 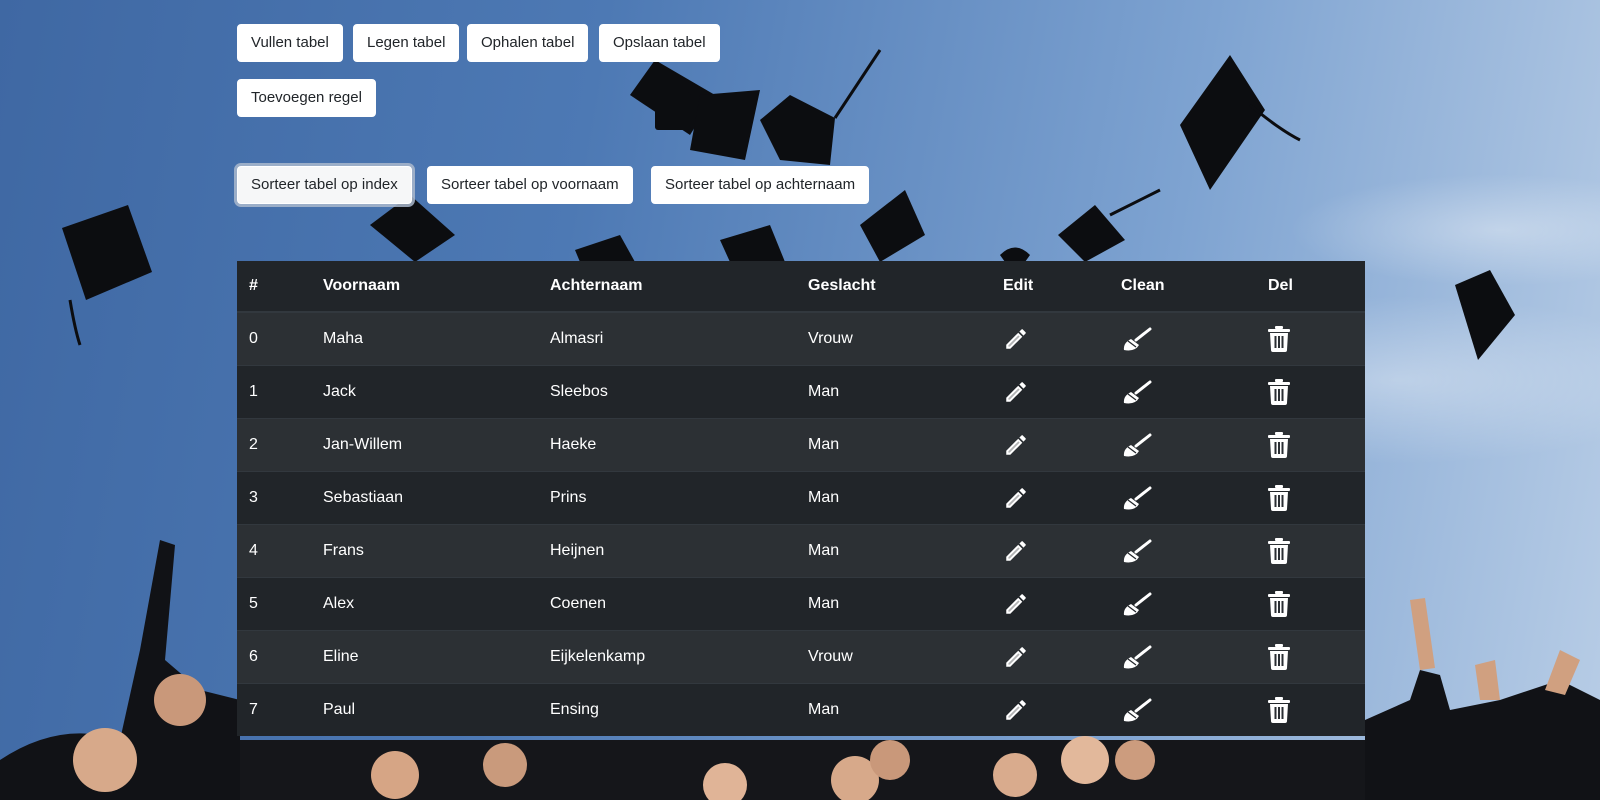 What do you see at coordinates (274, 550) in the screenshot?
I see `cell-index: 4` at bounding box center [274, 550].